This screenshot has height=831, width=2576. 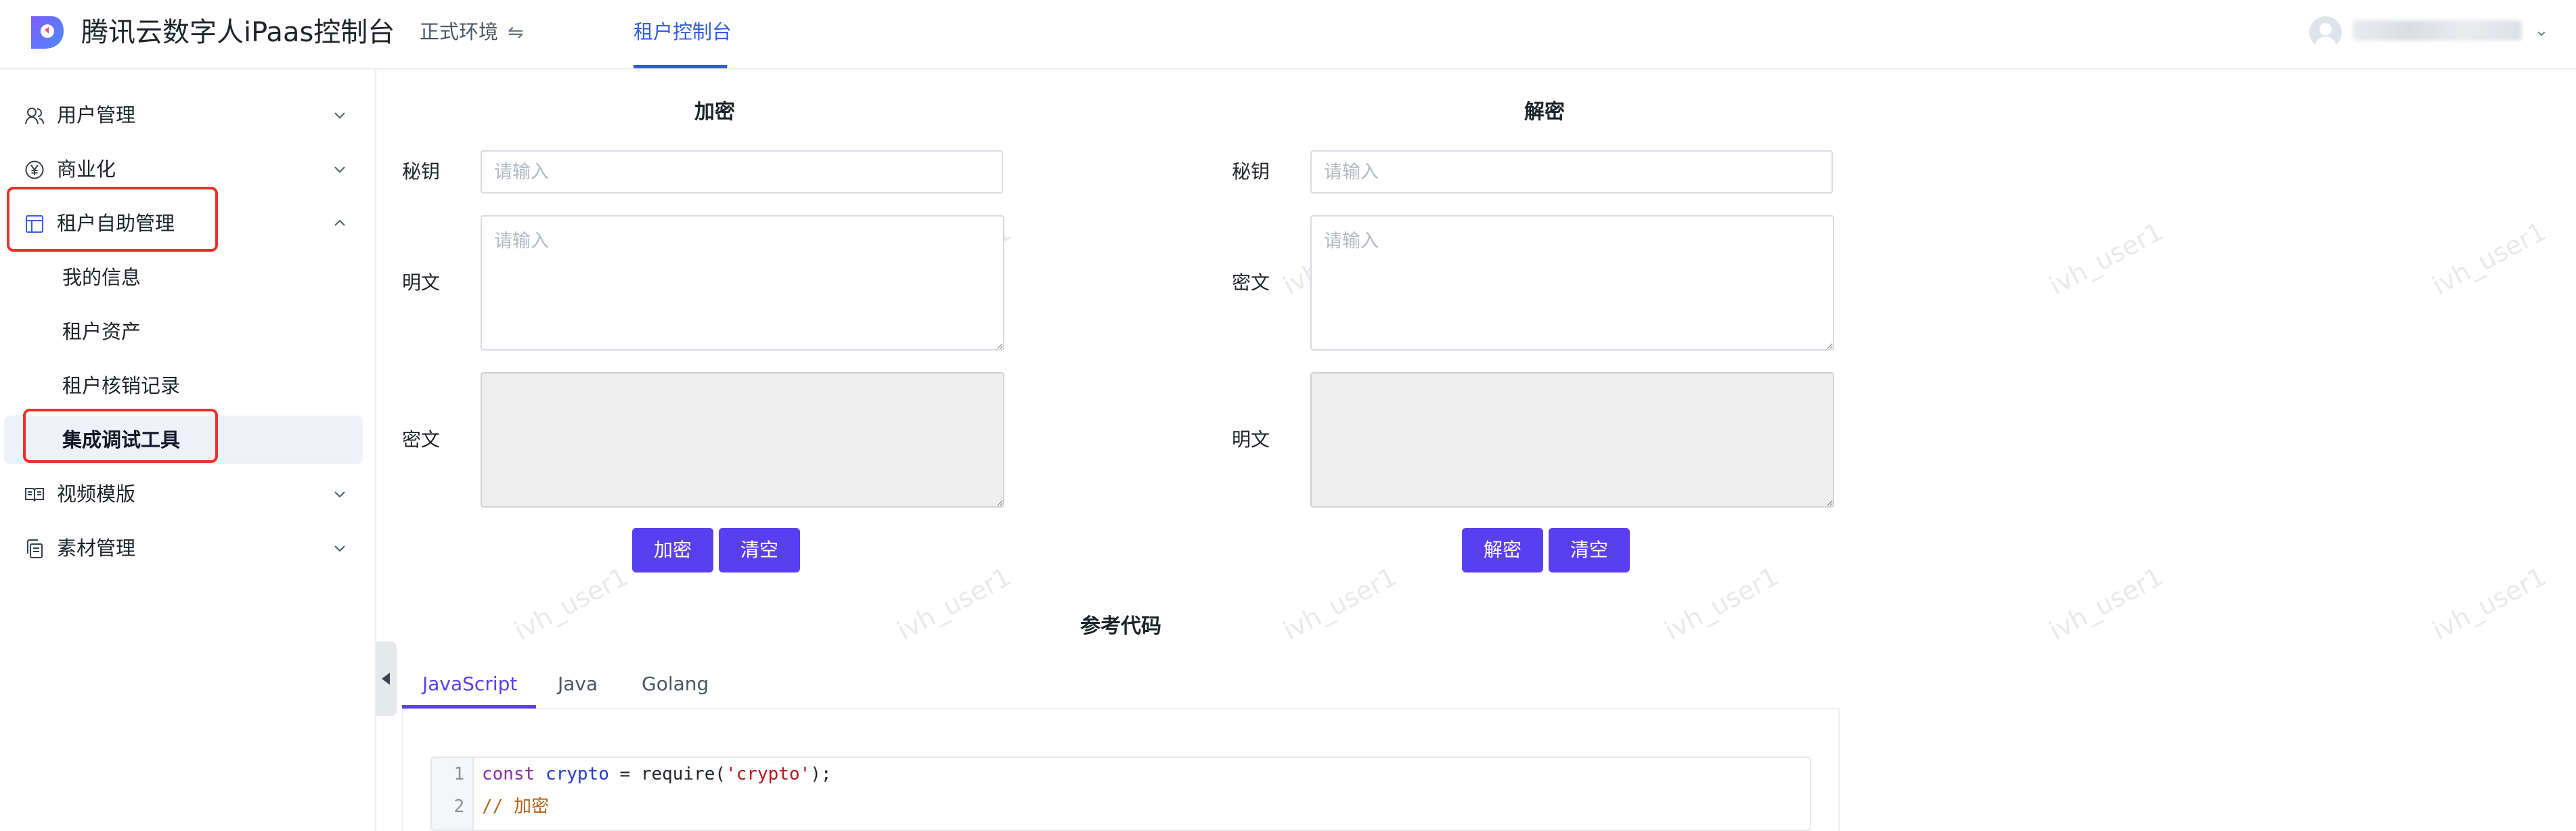 I want to click on code-operator: = require(, so click(x=667, y=774).